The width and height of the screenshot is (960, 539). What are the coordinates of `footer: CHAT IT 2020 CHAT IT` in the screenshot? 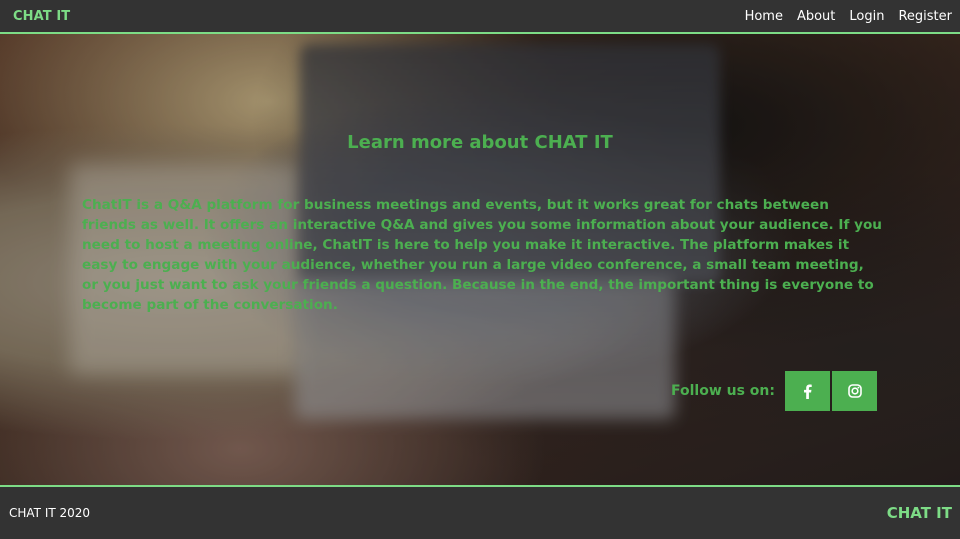 It's located at (480, 512).